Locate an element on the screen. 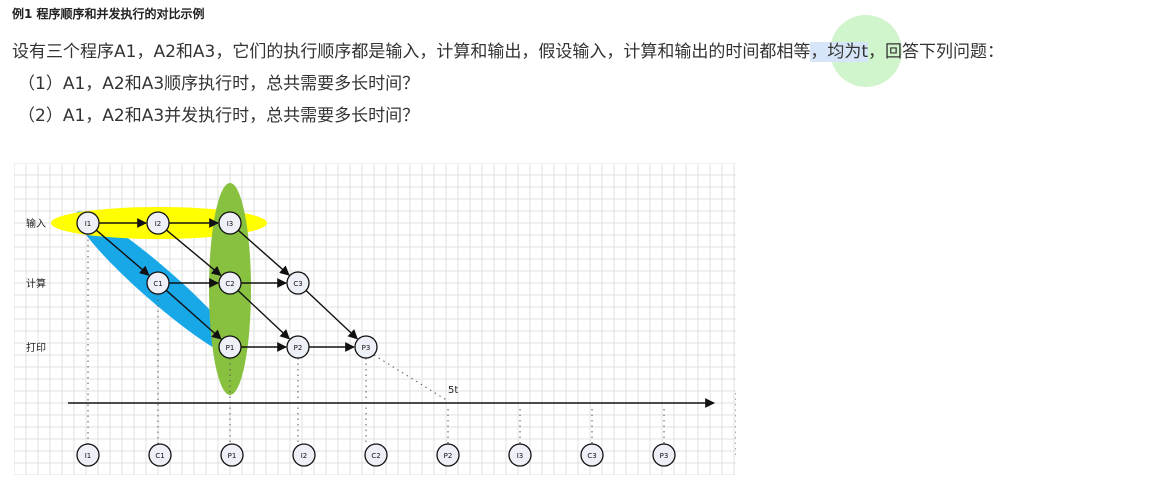 This screenshot has width=1167, height=487. question-1: （1）A1，A2和A3顺序执行时，总共需要多长时间？ is located at coordinates (219, 84).